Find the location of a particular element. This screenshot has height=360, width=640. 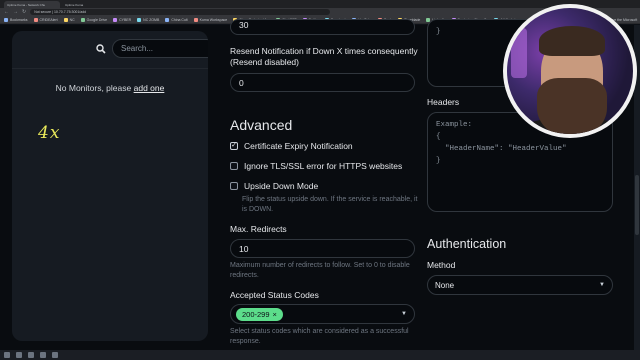

bookmark-item: Kuma Workspace is located at coordinates (210, 19).